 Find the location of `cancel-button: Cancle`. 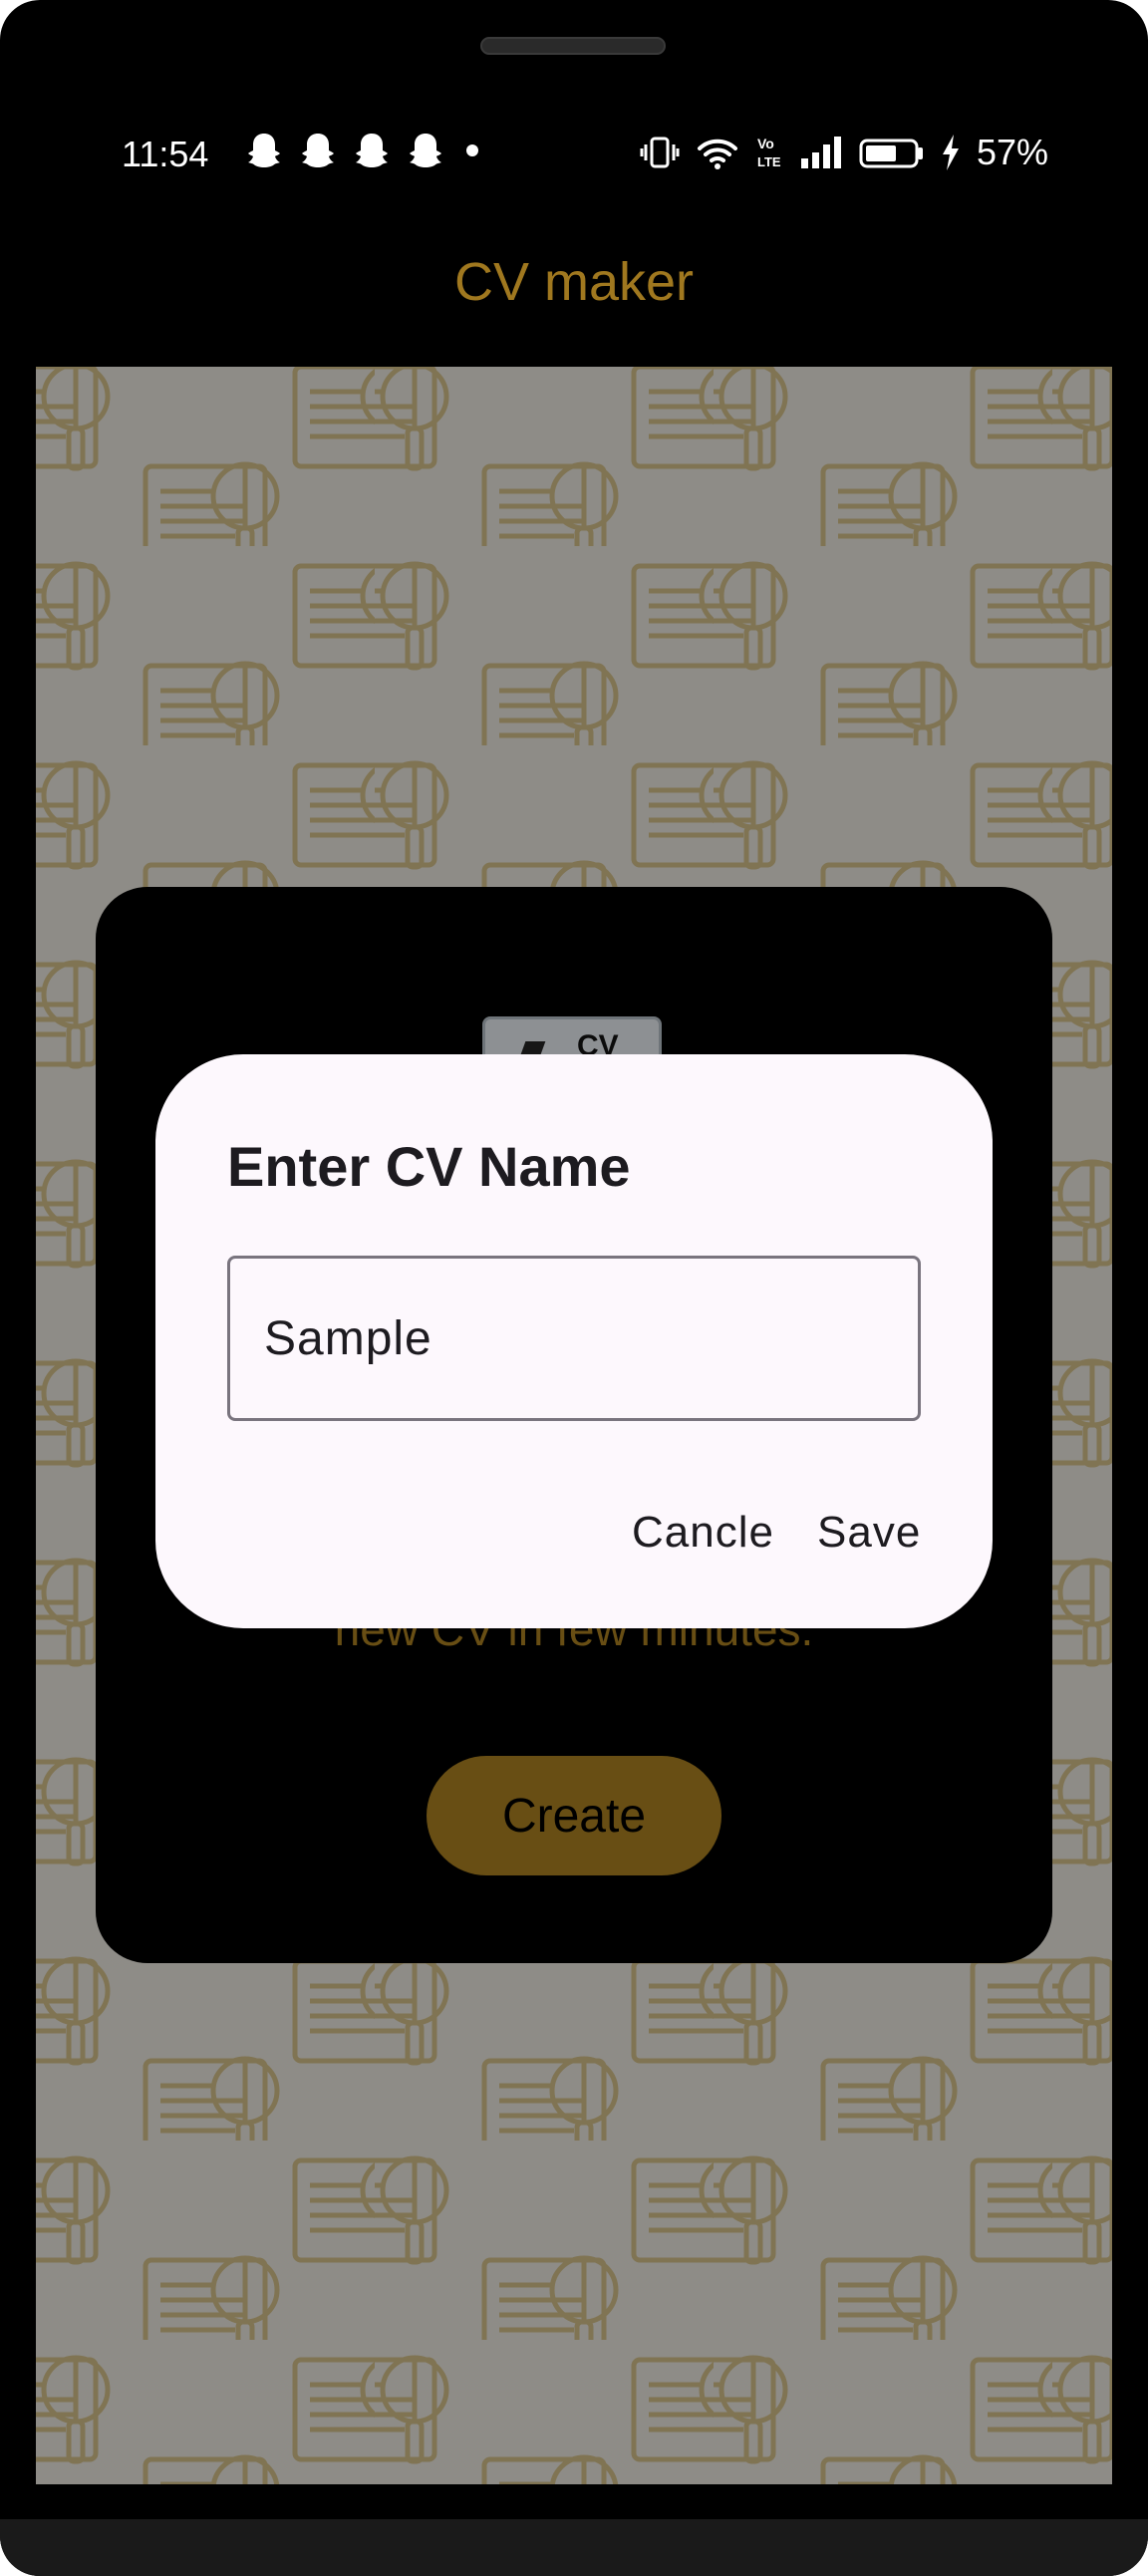

cancel-button: Cancle is located at coordinates (703, 1533).